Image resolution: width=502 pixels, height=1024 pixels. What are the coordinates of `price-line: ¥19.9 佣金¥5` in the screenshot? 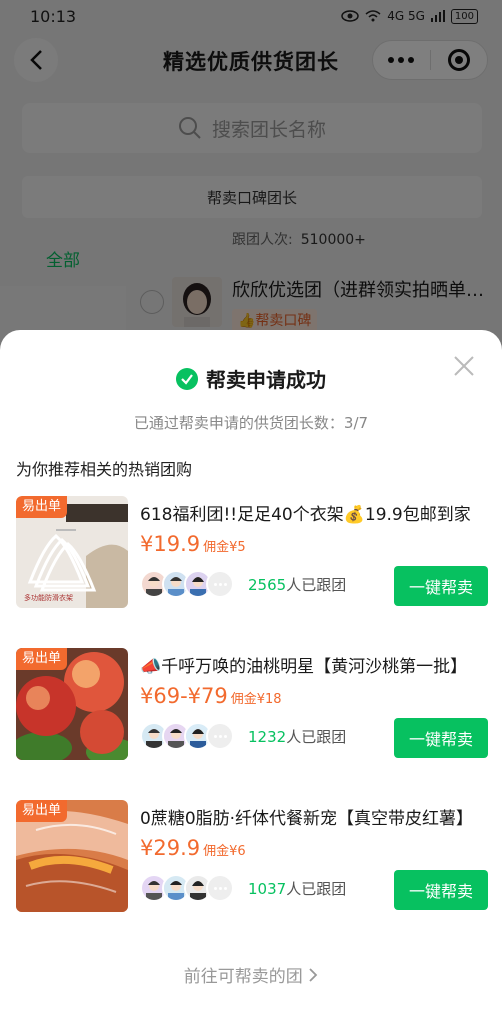 It's located at (193, 544).